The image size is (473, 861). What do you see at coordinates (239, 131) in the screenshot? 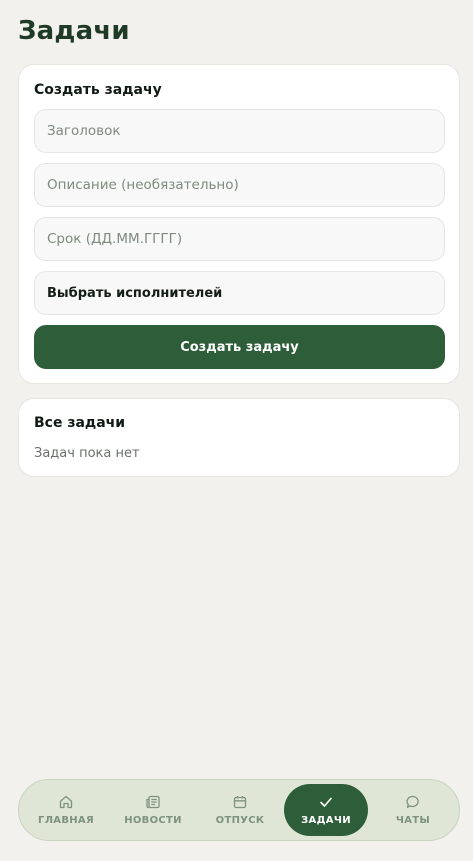
I see `task-title-input: Заголовок` at bounding box center [239, 131].